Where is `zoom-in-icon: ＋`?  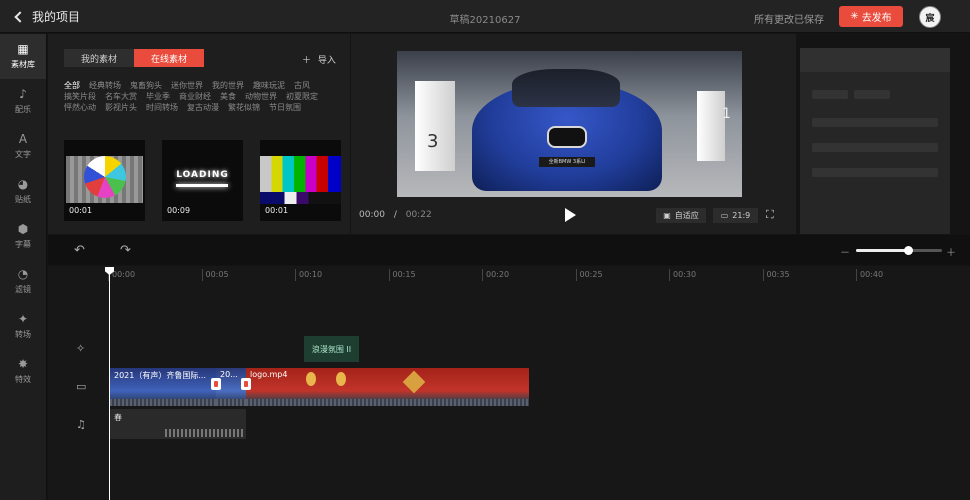 zoom-in-icon: ＋ is located at coordinates (951, 251).